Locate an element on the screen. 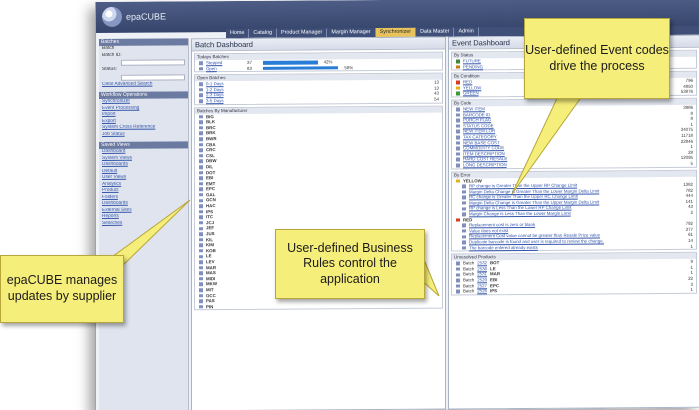 The image size is (699, 410). manufacturer-code: PIN is located at coordinates (209, 306).